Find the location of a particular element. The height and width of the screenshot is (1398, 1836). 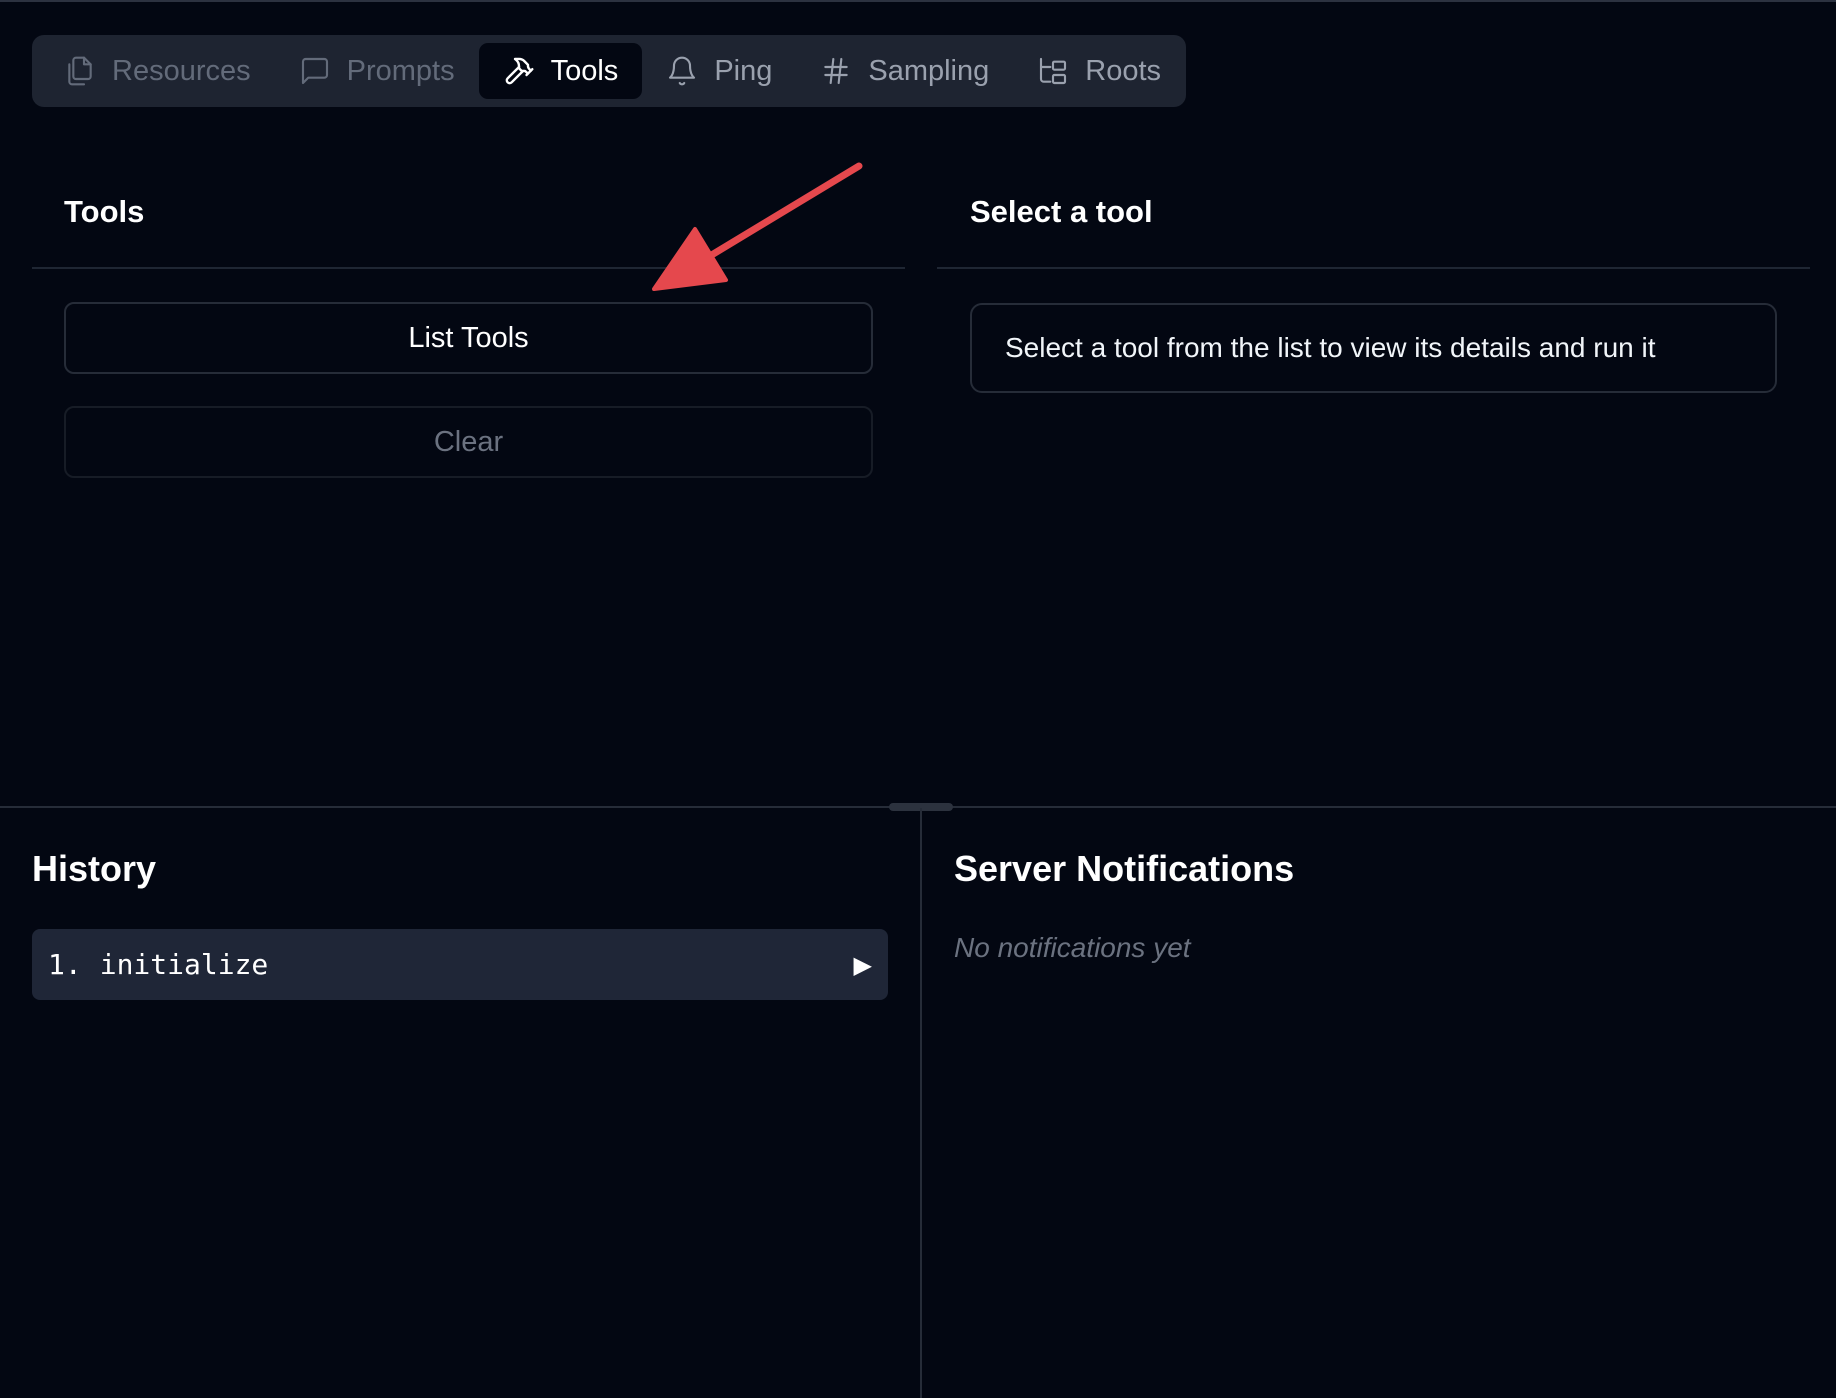

bell-icon is located at coordinates (682, 71).